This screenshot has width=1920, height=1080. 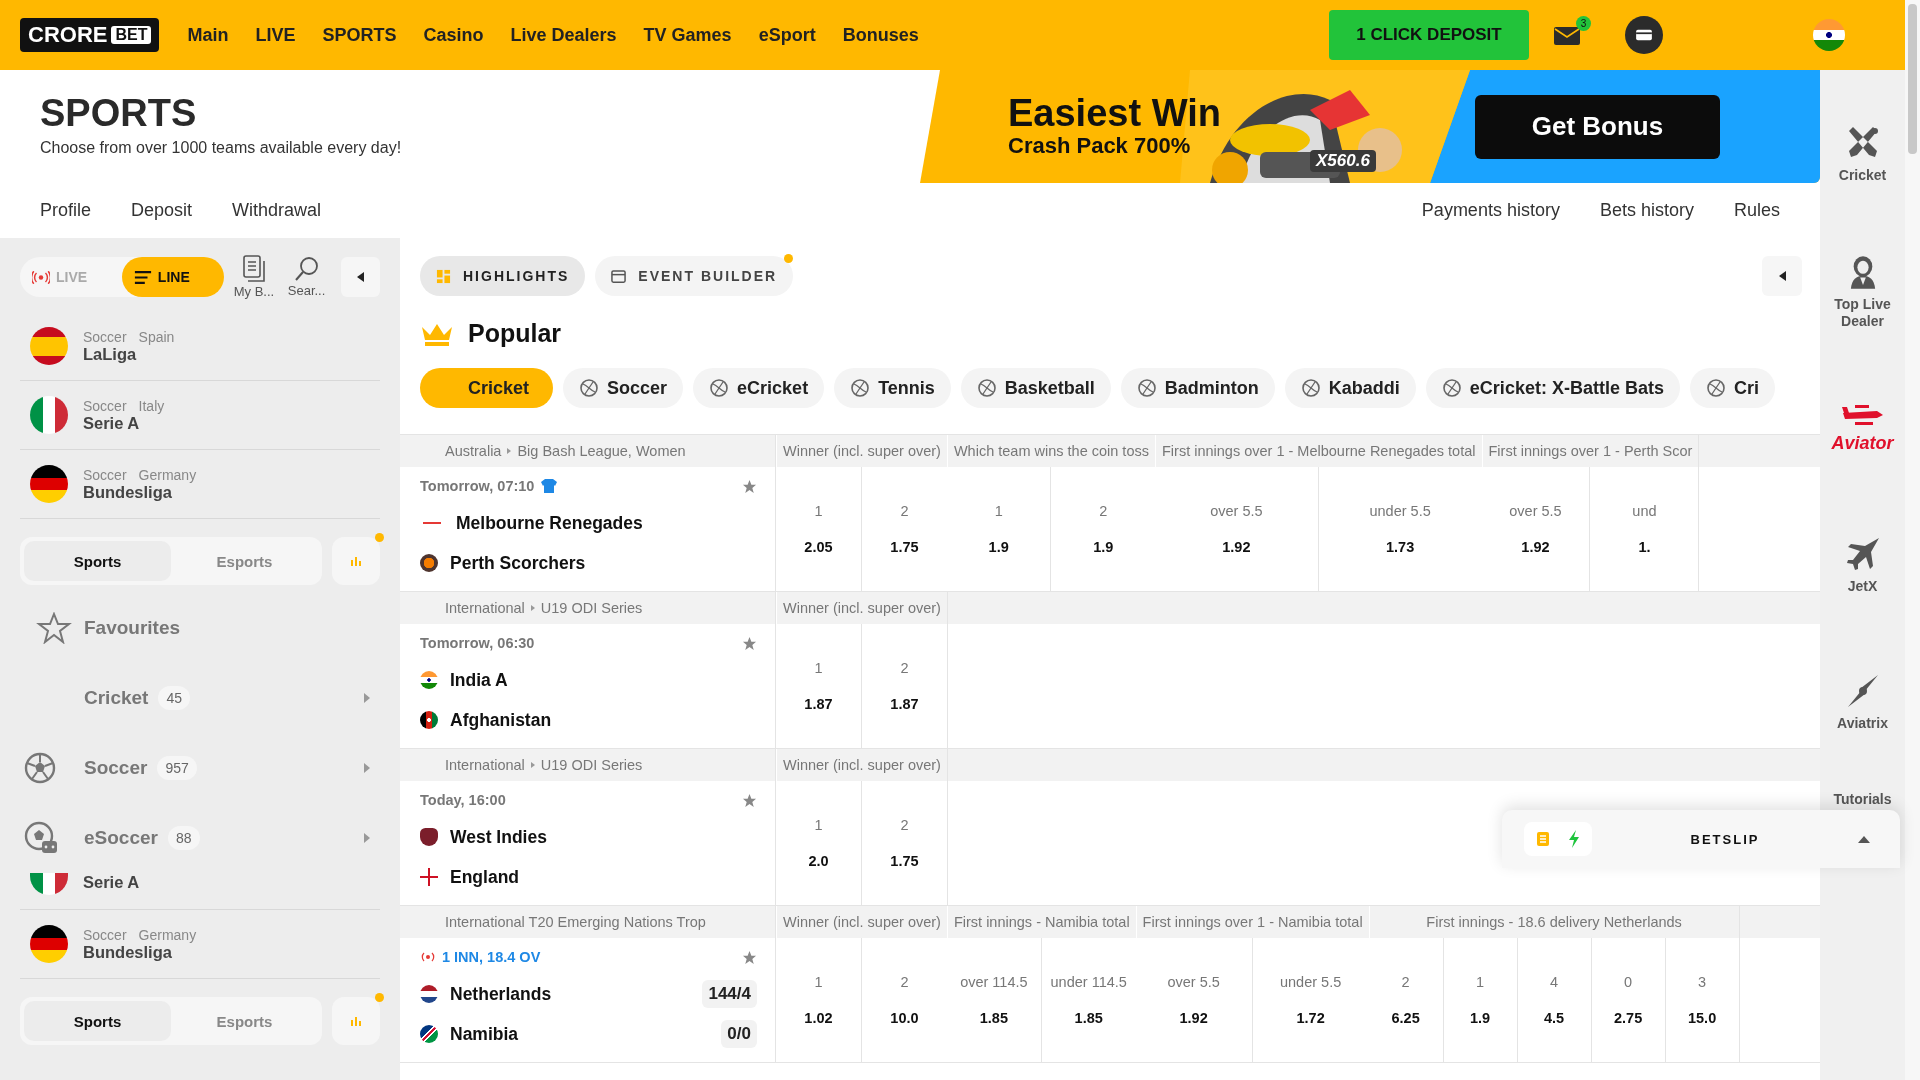 I want to click on notification-badge: 3, so click(x=1583, y=23).